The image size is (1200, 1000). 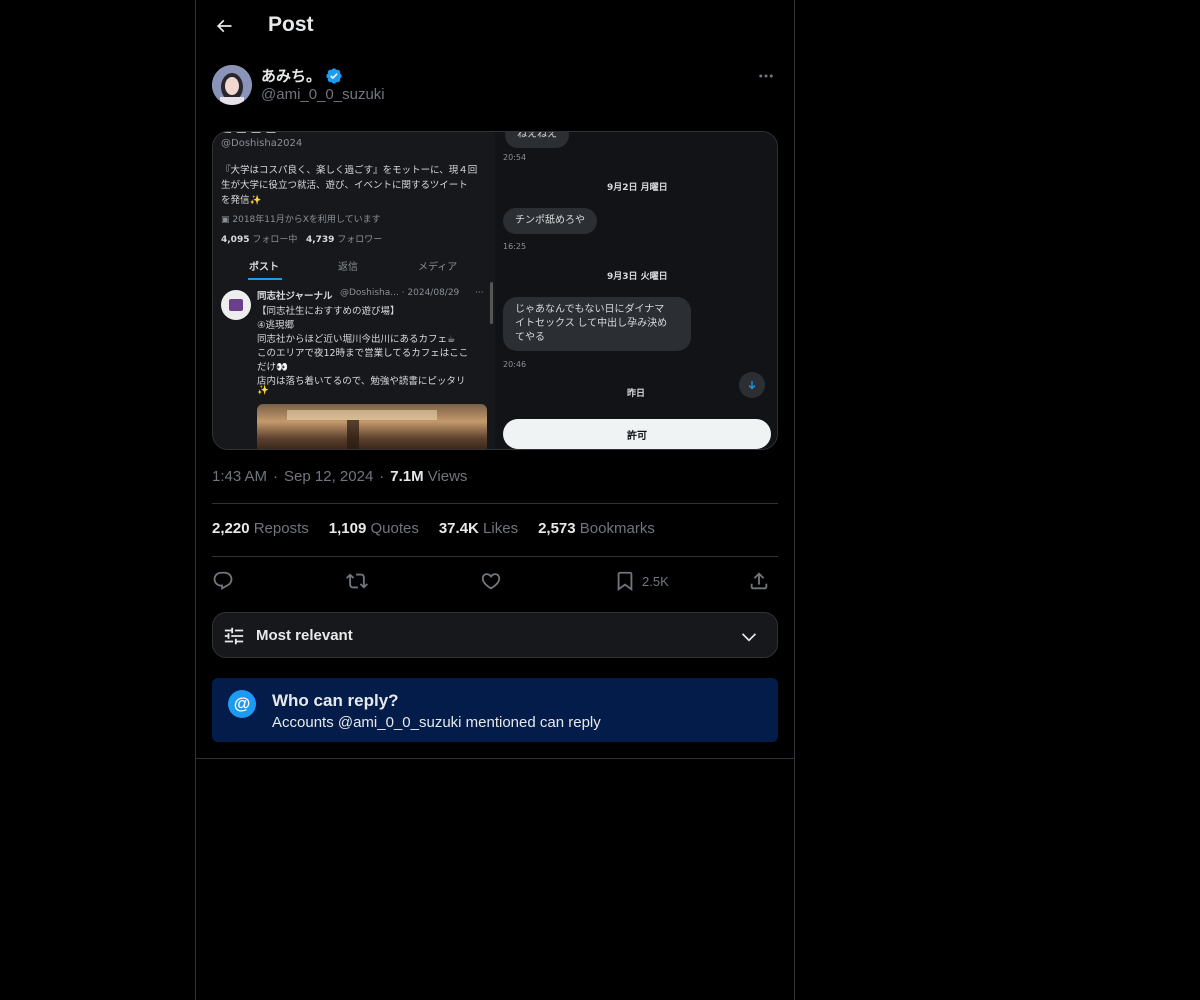 I want to click on reposts-label: Reposts, so click(x=281, y=528).